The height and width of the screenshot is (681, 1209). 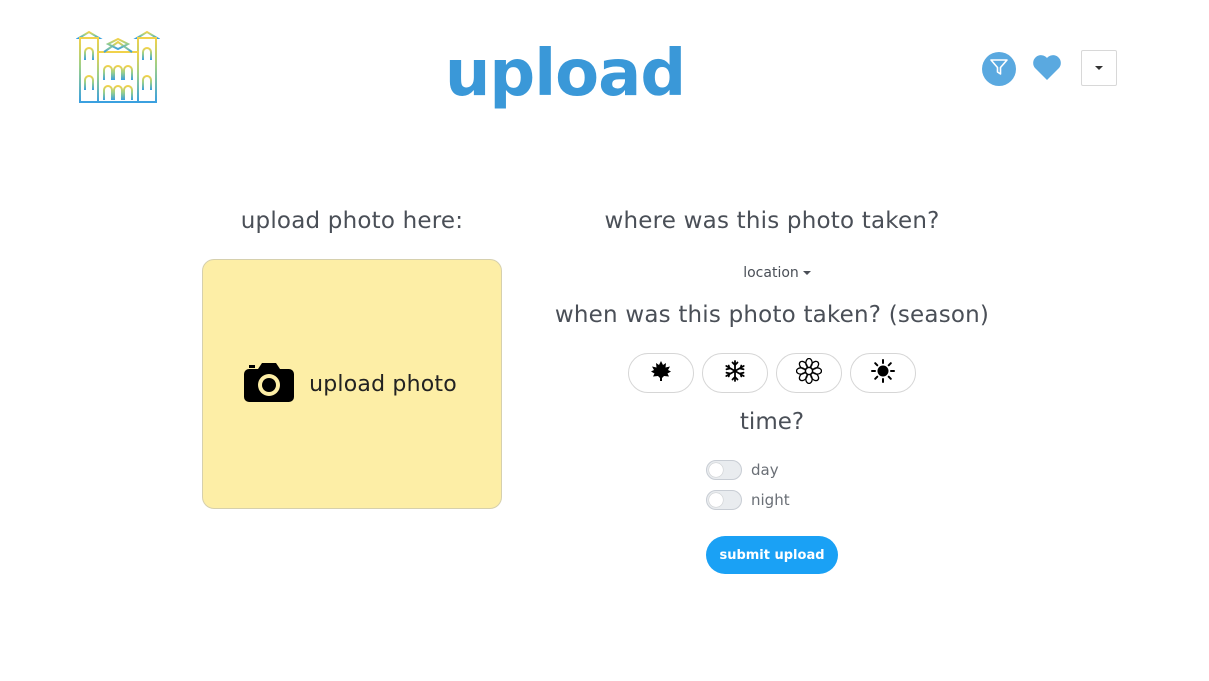 What do you see at coordinates (770, 500) in the screenshot?
I see `night-toggle-label: night` at bounding box center [770, 500].